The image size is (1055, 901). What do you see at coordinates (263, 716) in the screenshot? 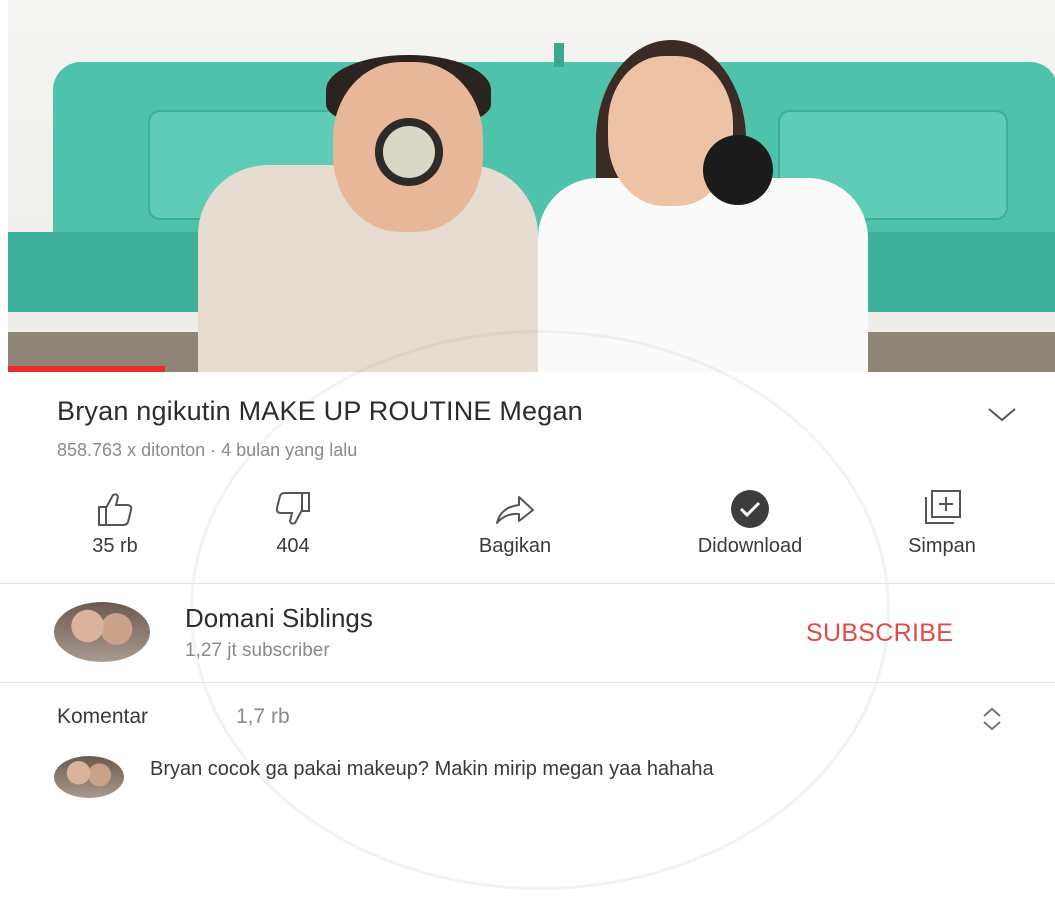
I see `comments-count: 1,7 rb` at bounding box center [263, 716].